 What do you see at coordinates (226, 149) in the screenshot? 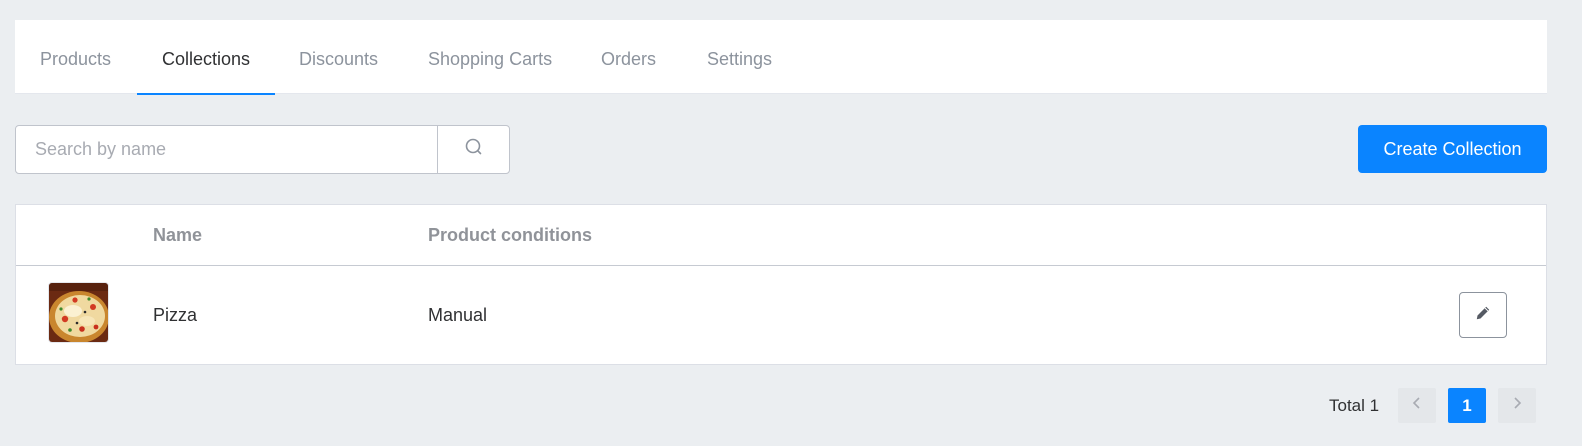
I see `search-input` at bounding box center [226, 149].